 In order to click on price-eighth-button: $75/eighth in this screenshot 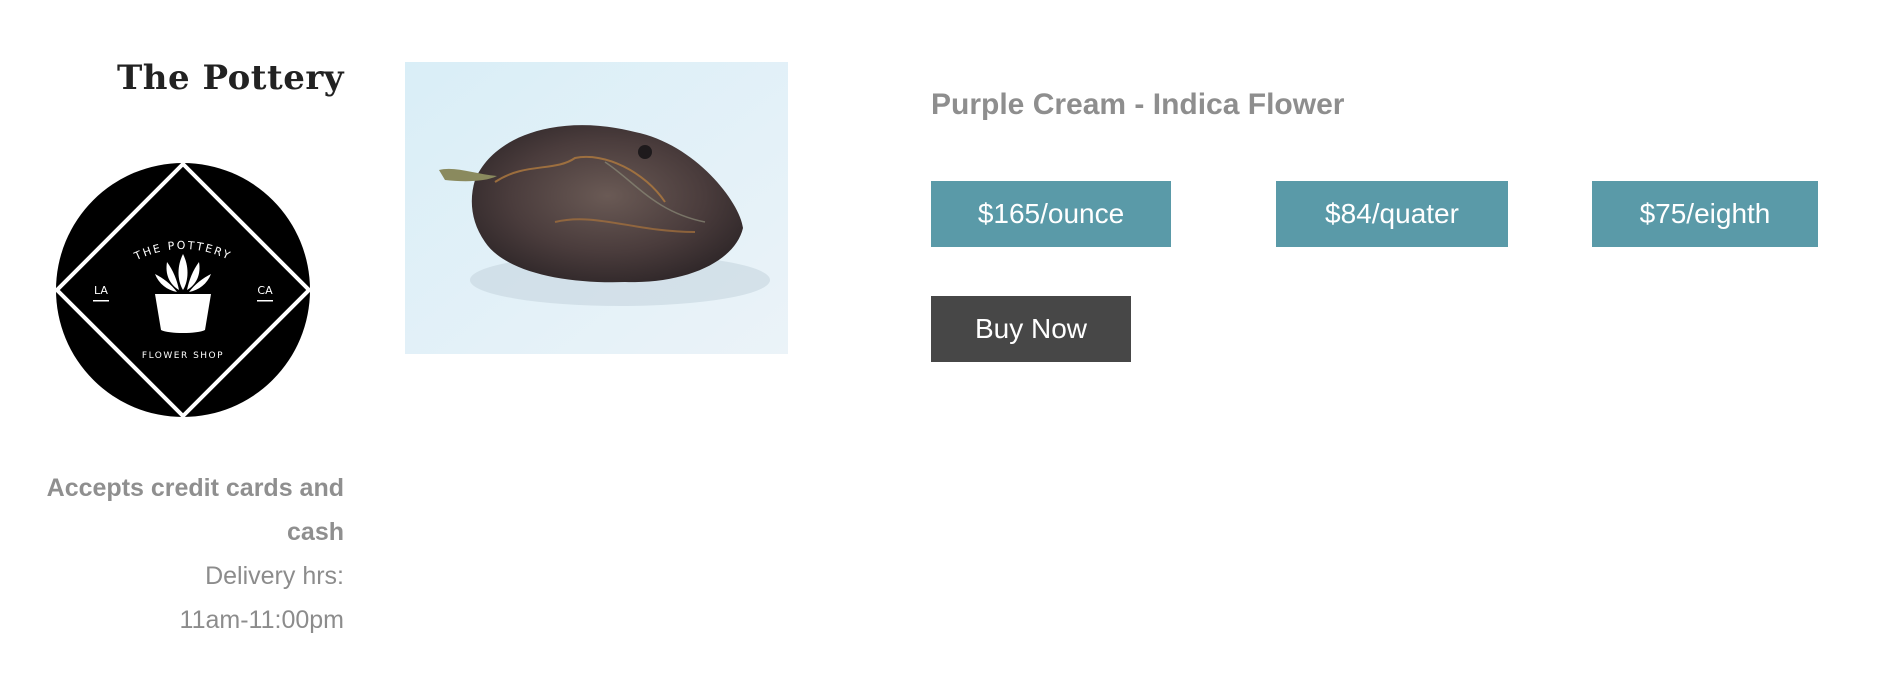, I will do `click(1705, 214)`.